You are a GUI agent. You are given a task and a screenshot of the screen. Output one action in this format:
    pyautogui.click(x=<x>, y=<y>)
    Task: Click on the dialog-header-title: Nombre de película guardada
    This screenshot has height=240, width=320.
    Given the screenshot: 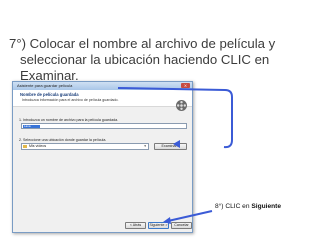 What is the action you would take?
    pyautogui.click(x=49, y=94)
    